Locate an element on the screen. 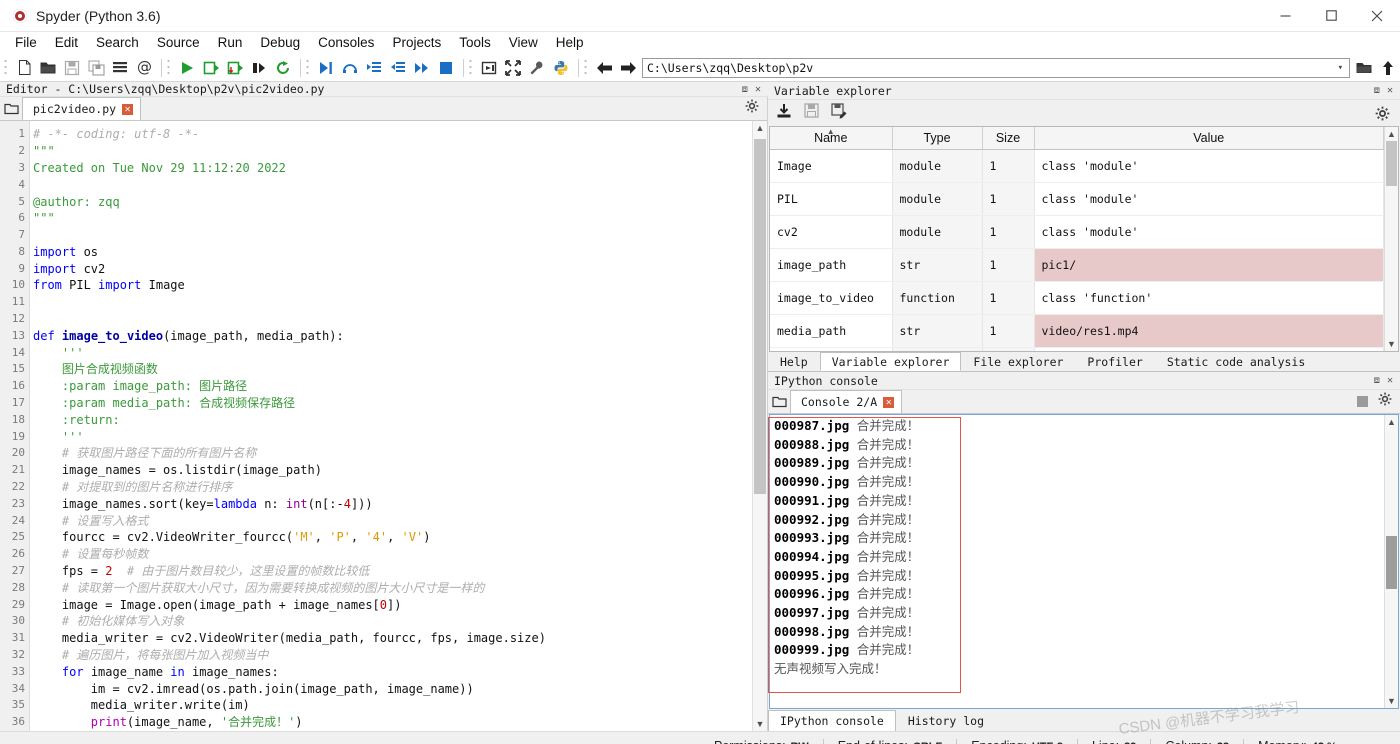 This screenshot has width=1400, height=744. menu-edit: Edit is located at coordinates (66, 43).